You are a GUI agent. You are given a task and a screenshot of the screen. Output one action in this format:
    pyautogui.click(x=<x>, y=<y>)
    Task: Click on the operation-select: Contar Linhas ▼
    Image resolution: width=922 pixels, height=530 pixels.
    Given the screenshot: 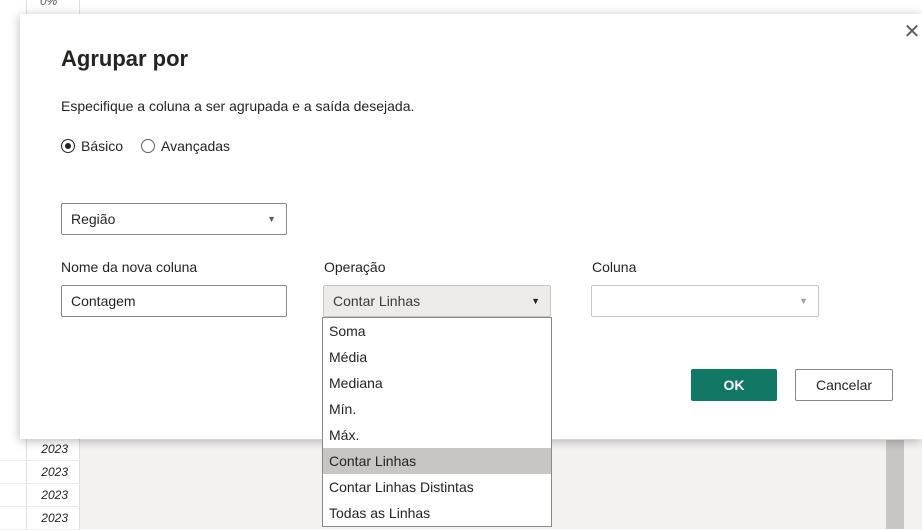 What is the action you would take?
    pyautogui.click(x=437, y=301)
    